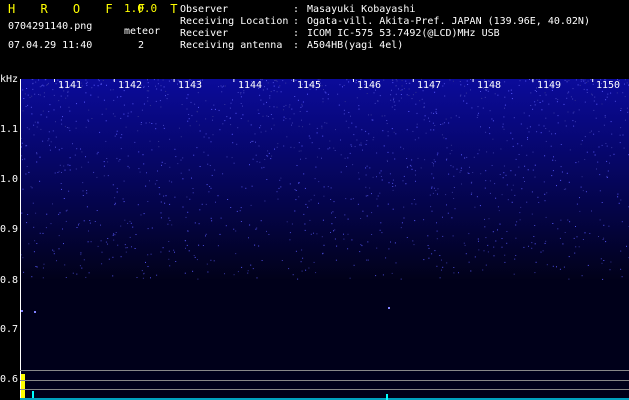 The height and width of the screenshot is (400, 629). I want to click on info-key: Receiving antenna, so click(231, 45).